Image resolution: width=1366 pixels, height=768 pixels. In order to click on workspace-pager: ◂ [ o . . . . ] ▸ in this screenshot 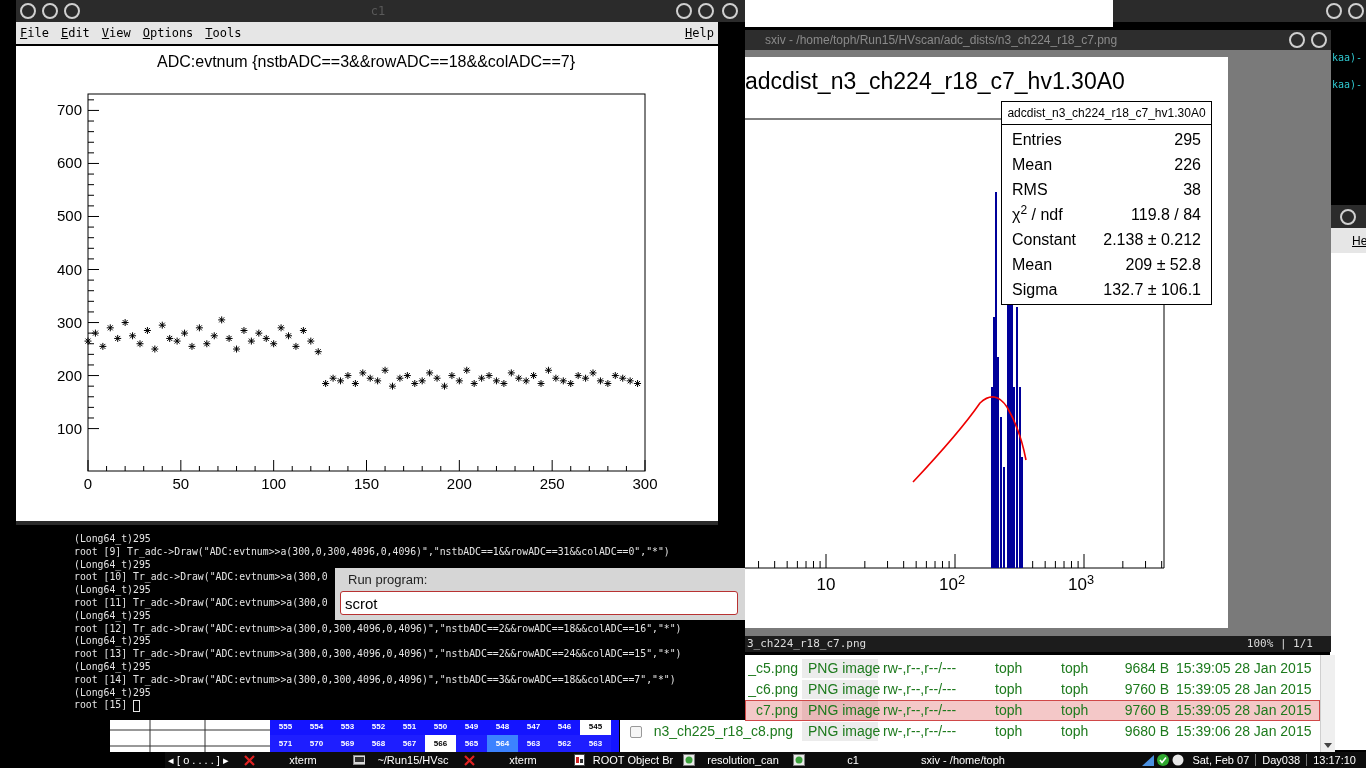, I will do `click(202, 759)`.